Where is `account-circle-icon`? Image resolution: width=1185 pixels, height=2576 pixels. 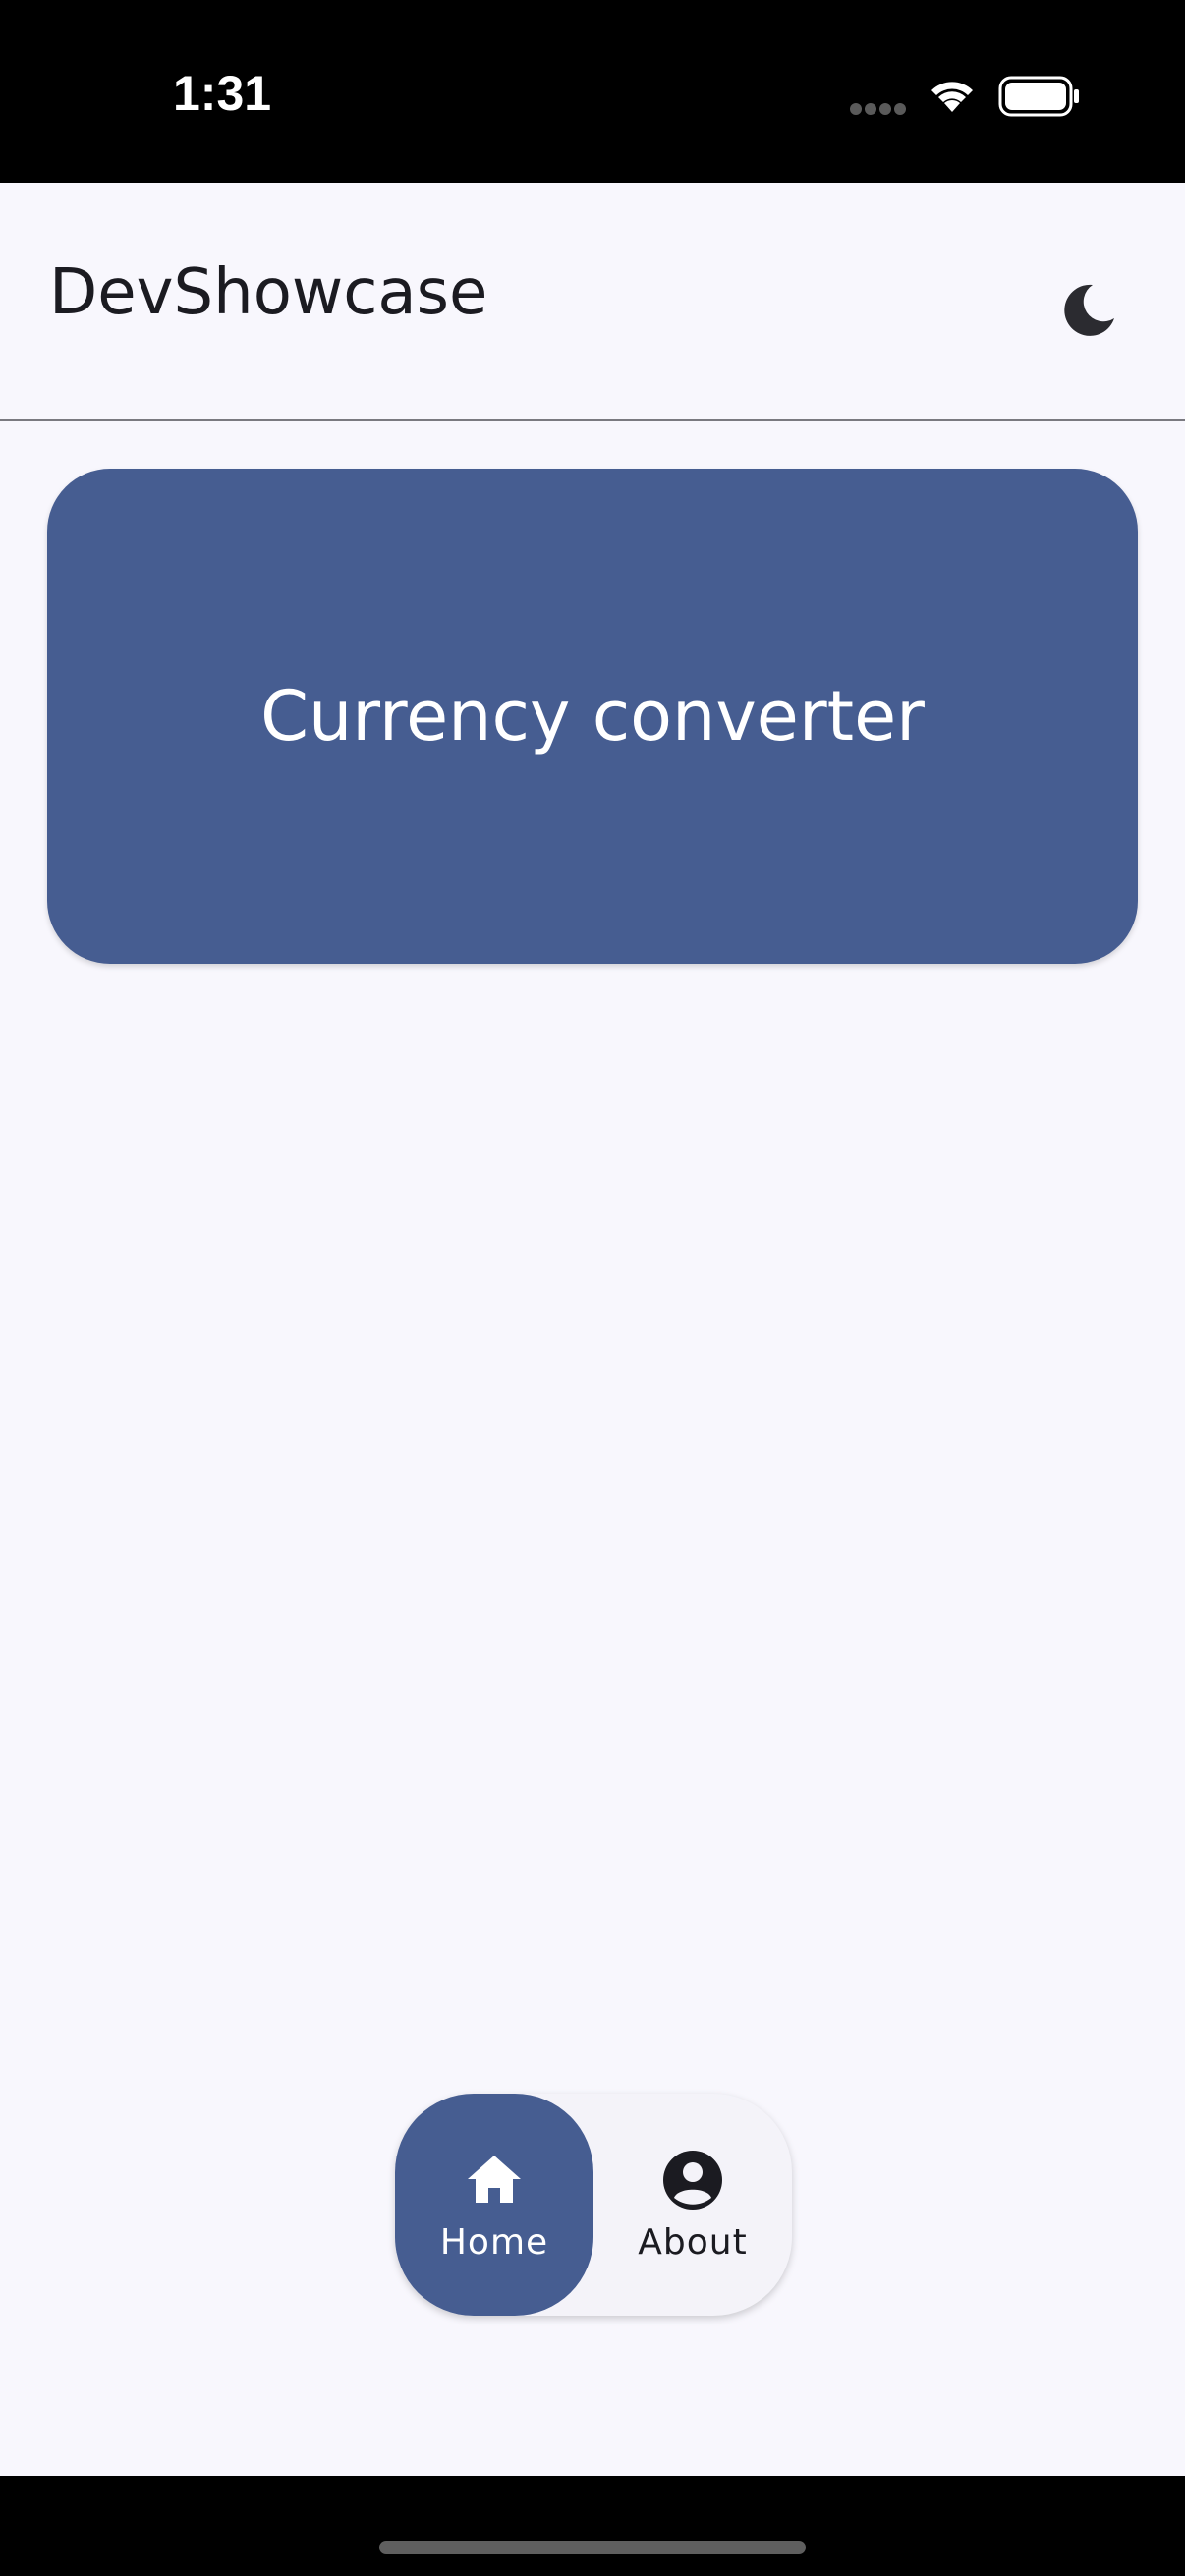 account-circle-icon is located at coordinates (693, 2180).